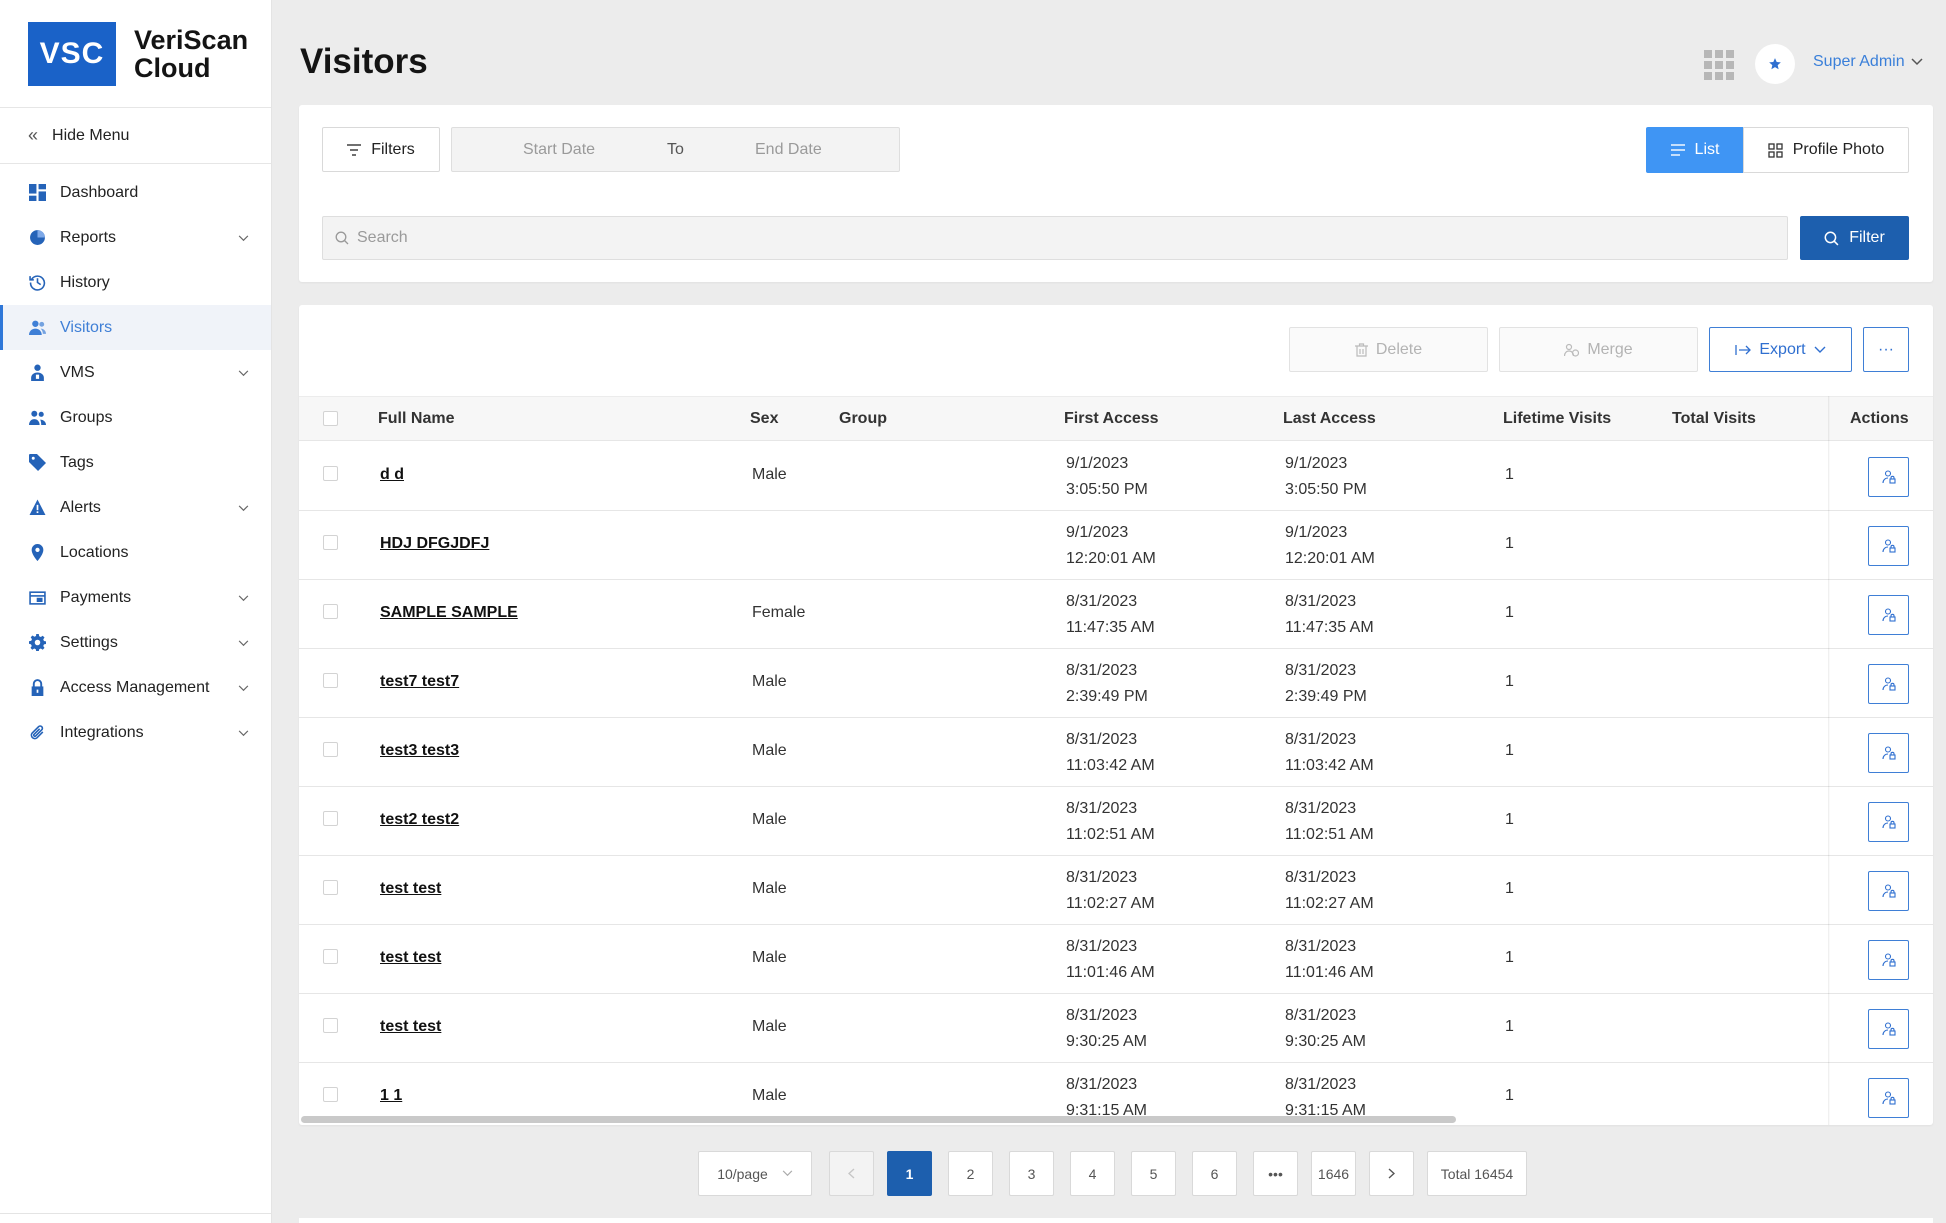  I want to click on sidebar-item-payments: Payments, so click(135, 597).